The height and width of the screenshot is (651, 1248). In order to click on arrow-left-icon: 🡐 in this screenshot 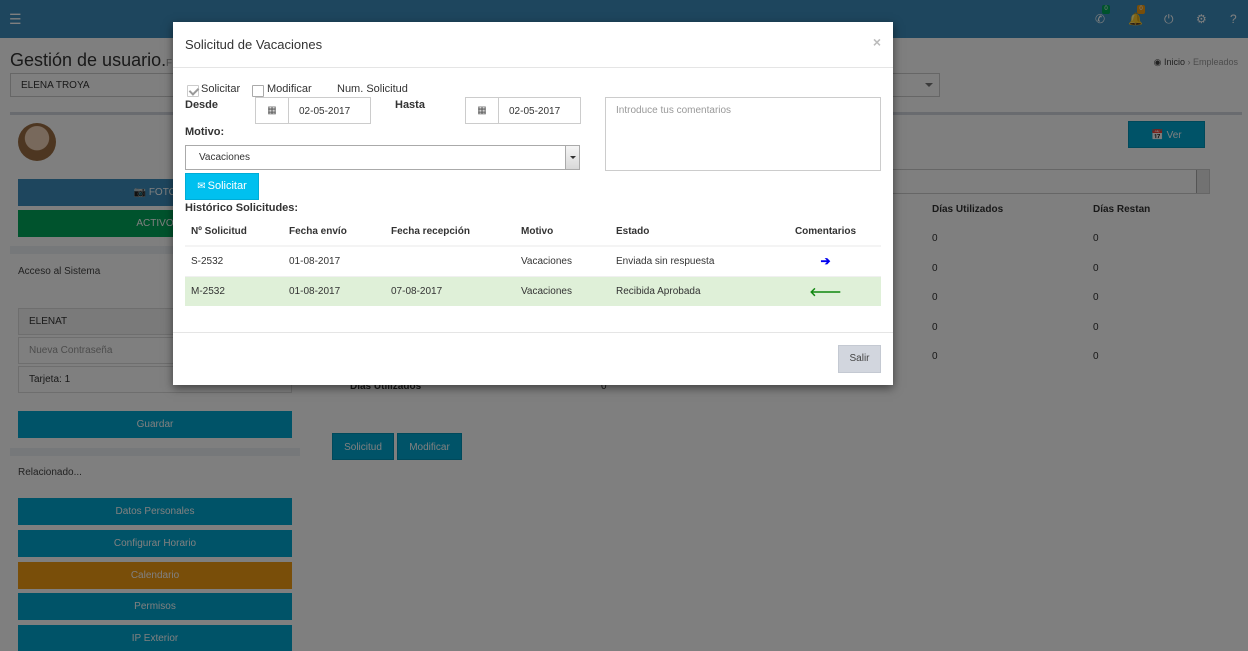, I will do `click(825, 292)`.